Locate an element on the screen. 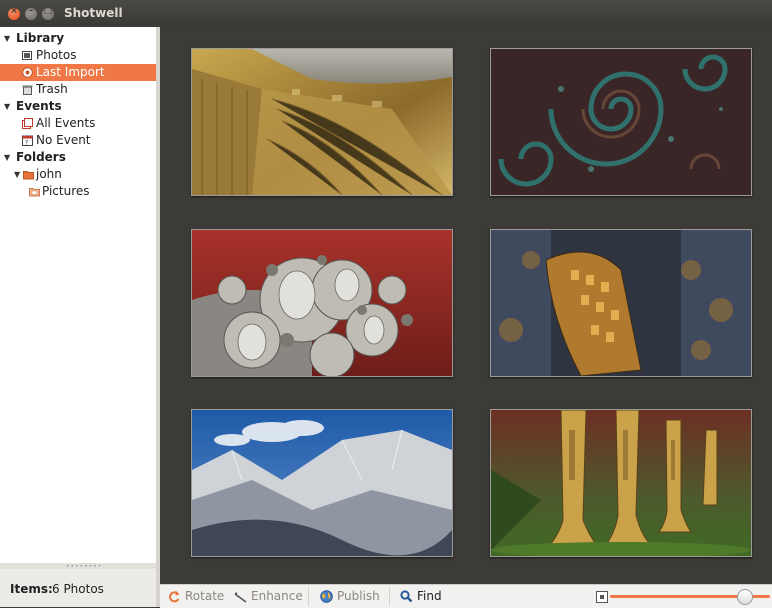 This screenshot has height=608, width=772. sidebar-item-folder-john: ▼ john is located at coordinates (78, 174).